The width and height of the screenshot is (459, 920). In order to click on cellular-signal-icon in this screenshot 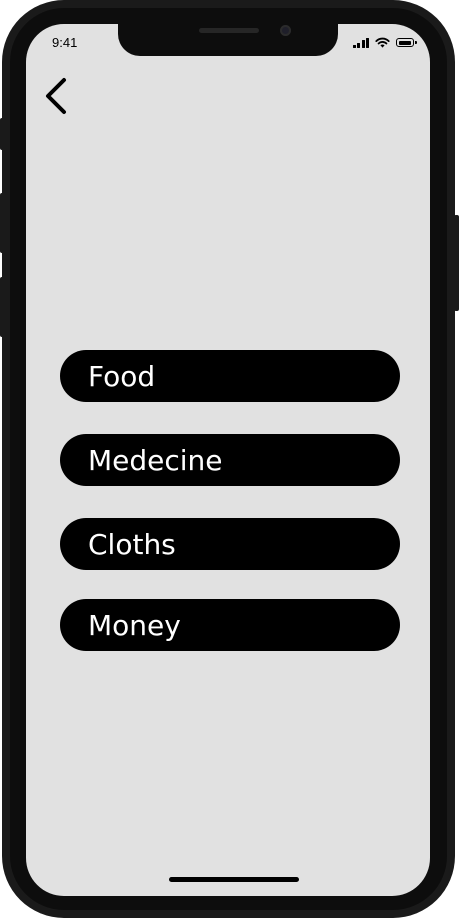, I will do `click(360, 42)`.